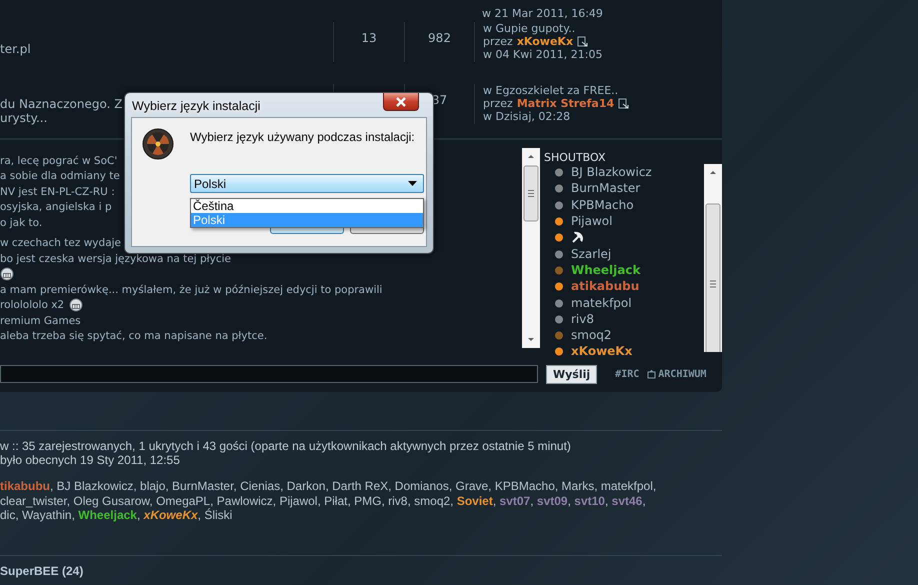 This screenshot has height=585, width=918. I want to click on author-link: Matrix Strefa14, so click(565, 103).